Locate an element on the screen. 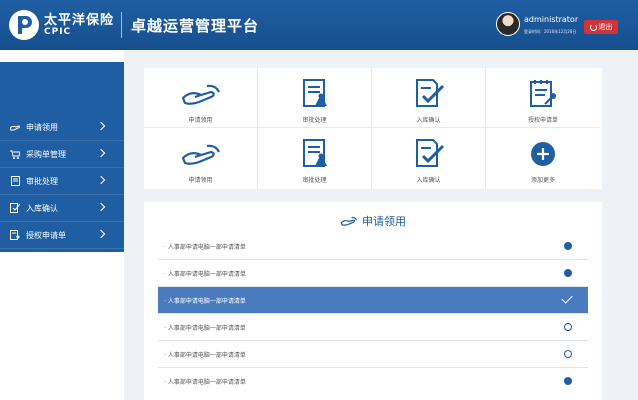 The image size is (638, 400). sidebar-item-apply: 申请领用 is located at coordinates (62, 127).